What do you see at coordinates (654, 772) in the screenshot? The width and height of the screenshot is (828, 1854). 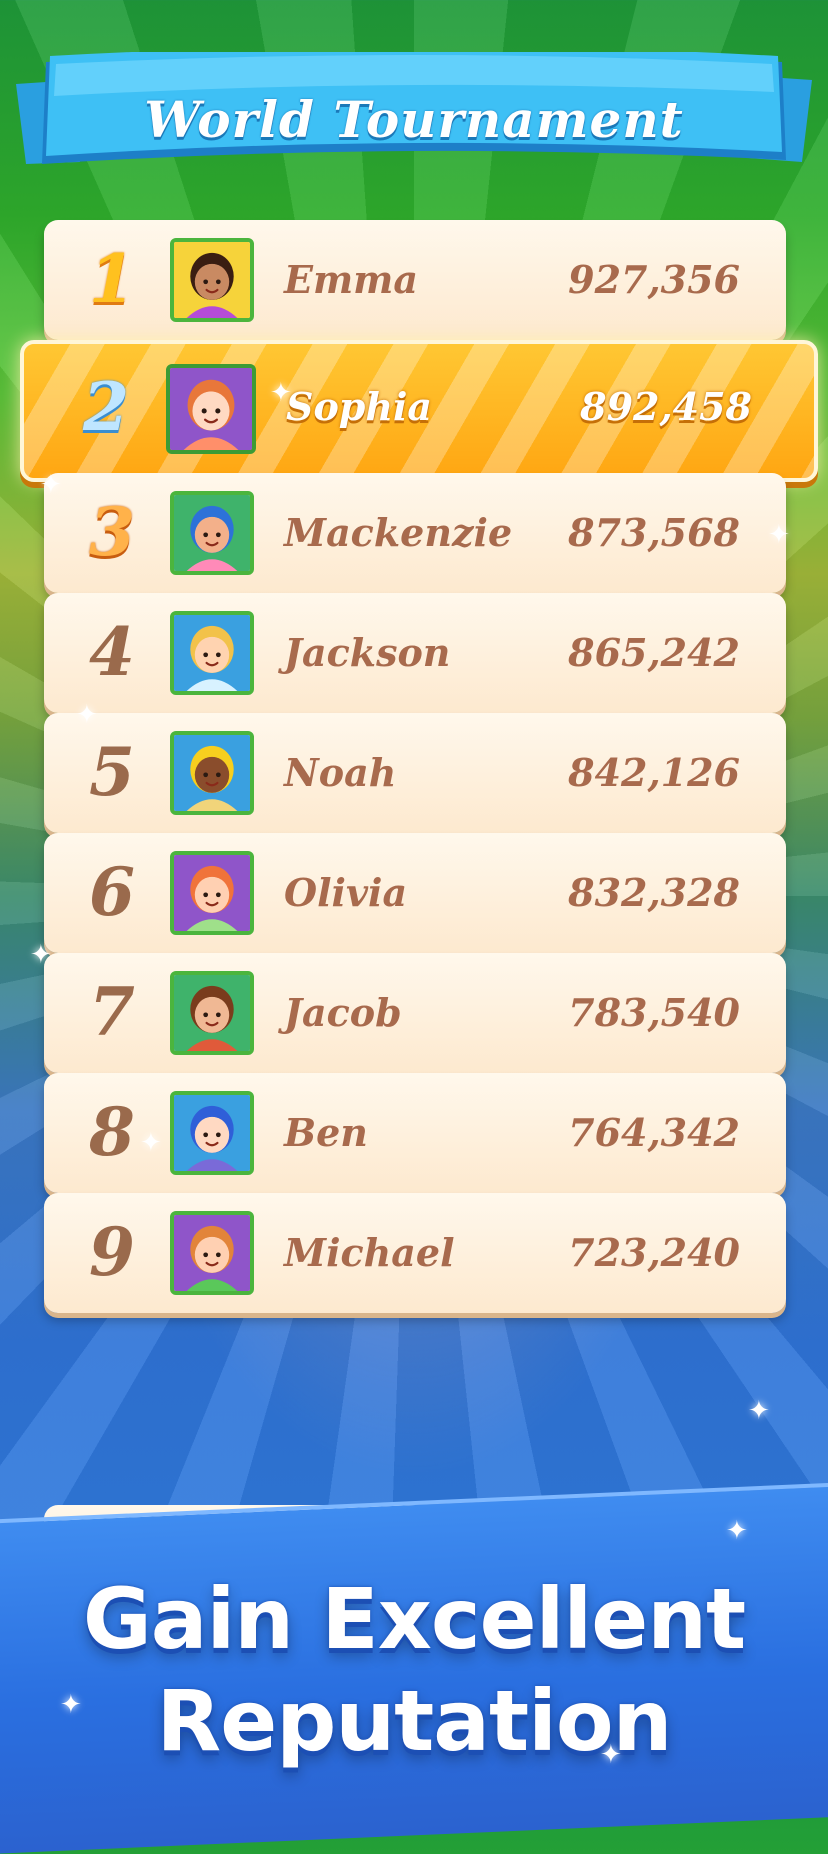 I see `player-score: 842,126` at bounding box center [654, 772].